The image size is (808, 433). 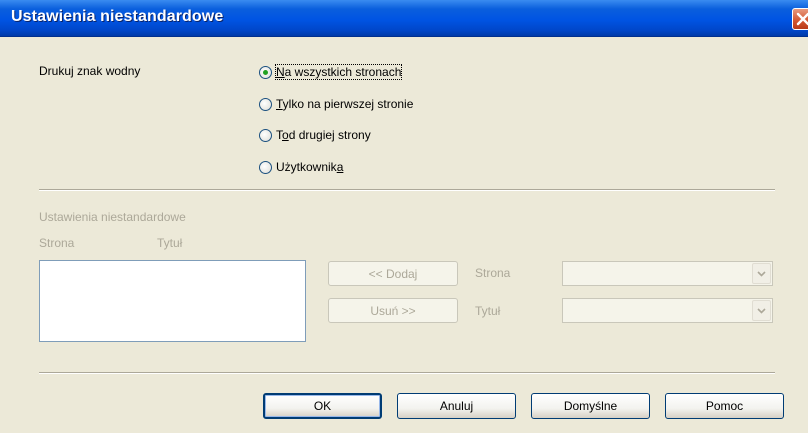 I want to click on help-button-label: Pomoc, so click(x=724, y=406).